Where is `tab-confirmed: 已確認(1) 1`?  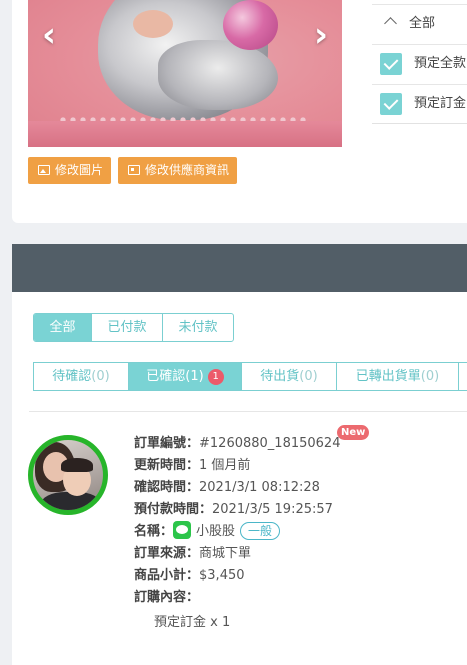
tab-confirmed: 已確認(1) 1 is located at coordinates (185, 376).